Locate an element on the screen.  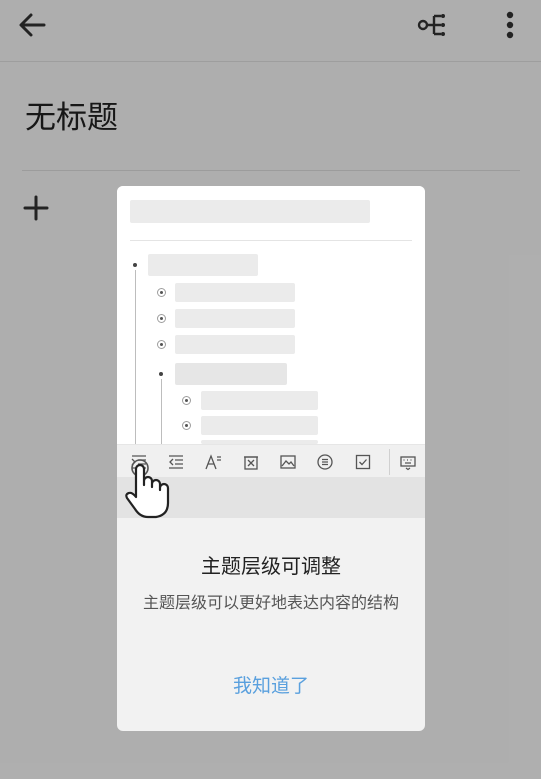
keyboard-icon is located at coordinates (408, 463).